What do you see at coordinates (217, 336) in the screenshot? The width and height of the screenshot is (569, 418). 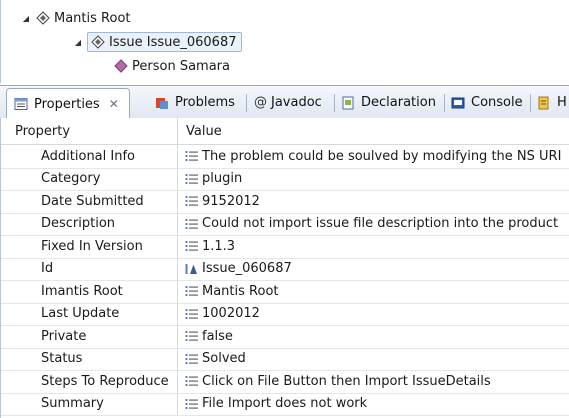 I see `property-value: false` at bounding box center [217, 336].